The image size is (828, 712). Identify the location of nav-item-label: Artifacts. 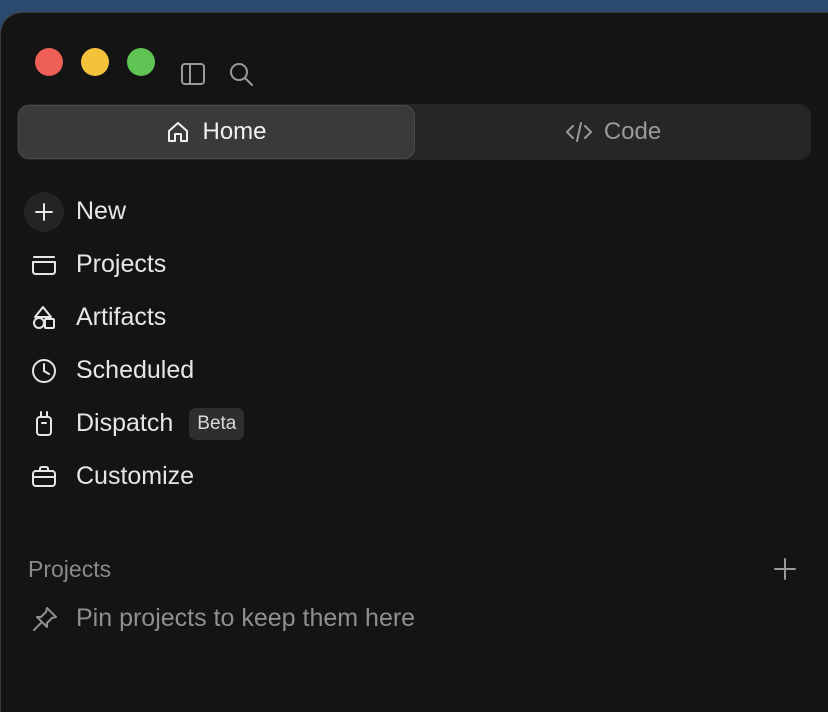
(121, 317).